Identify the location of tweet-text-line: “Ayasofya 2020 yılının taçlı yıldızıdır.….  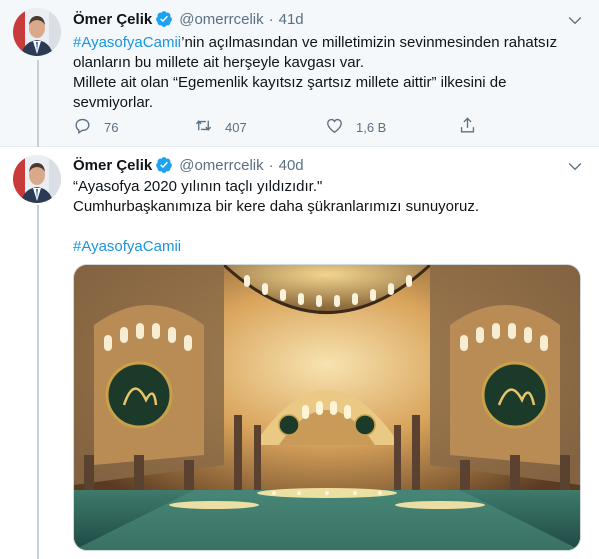
(198, 186).